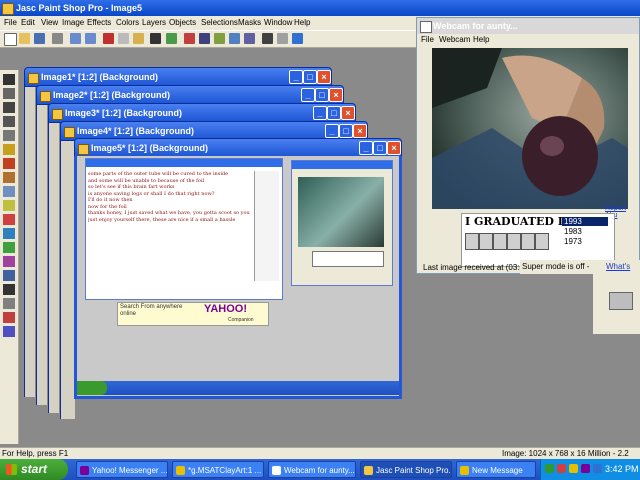 The width and height of the screenshot is (640, 480). What do you see at coordinates (241, 320) in the screenshot?
I see `companion-label: Companion` at bounding box center [241, 320].